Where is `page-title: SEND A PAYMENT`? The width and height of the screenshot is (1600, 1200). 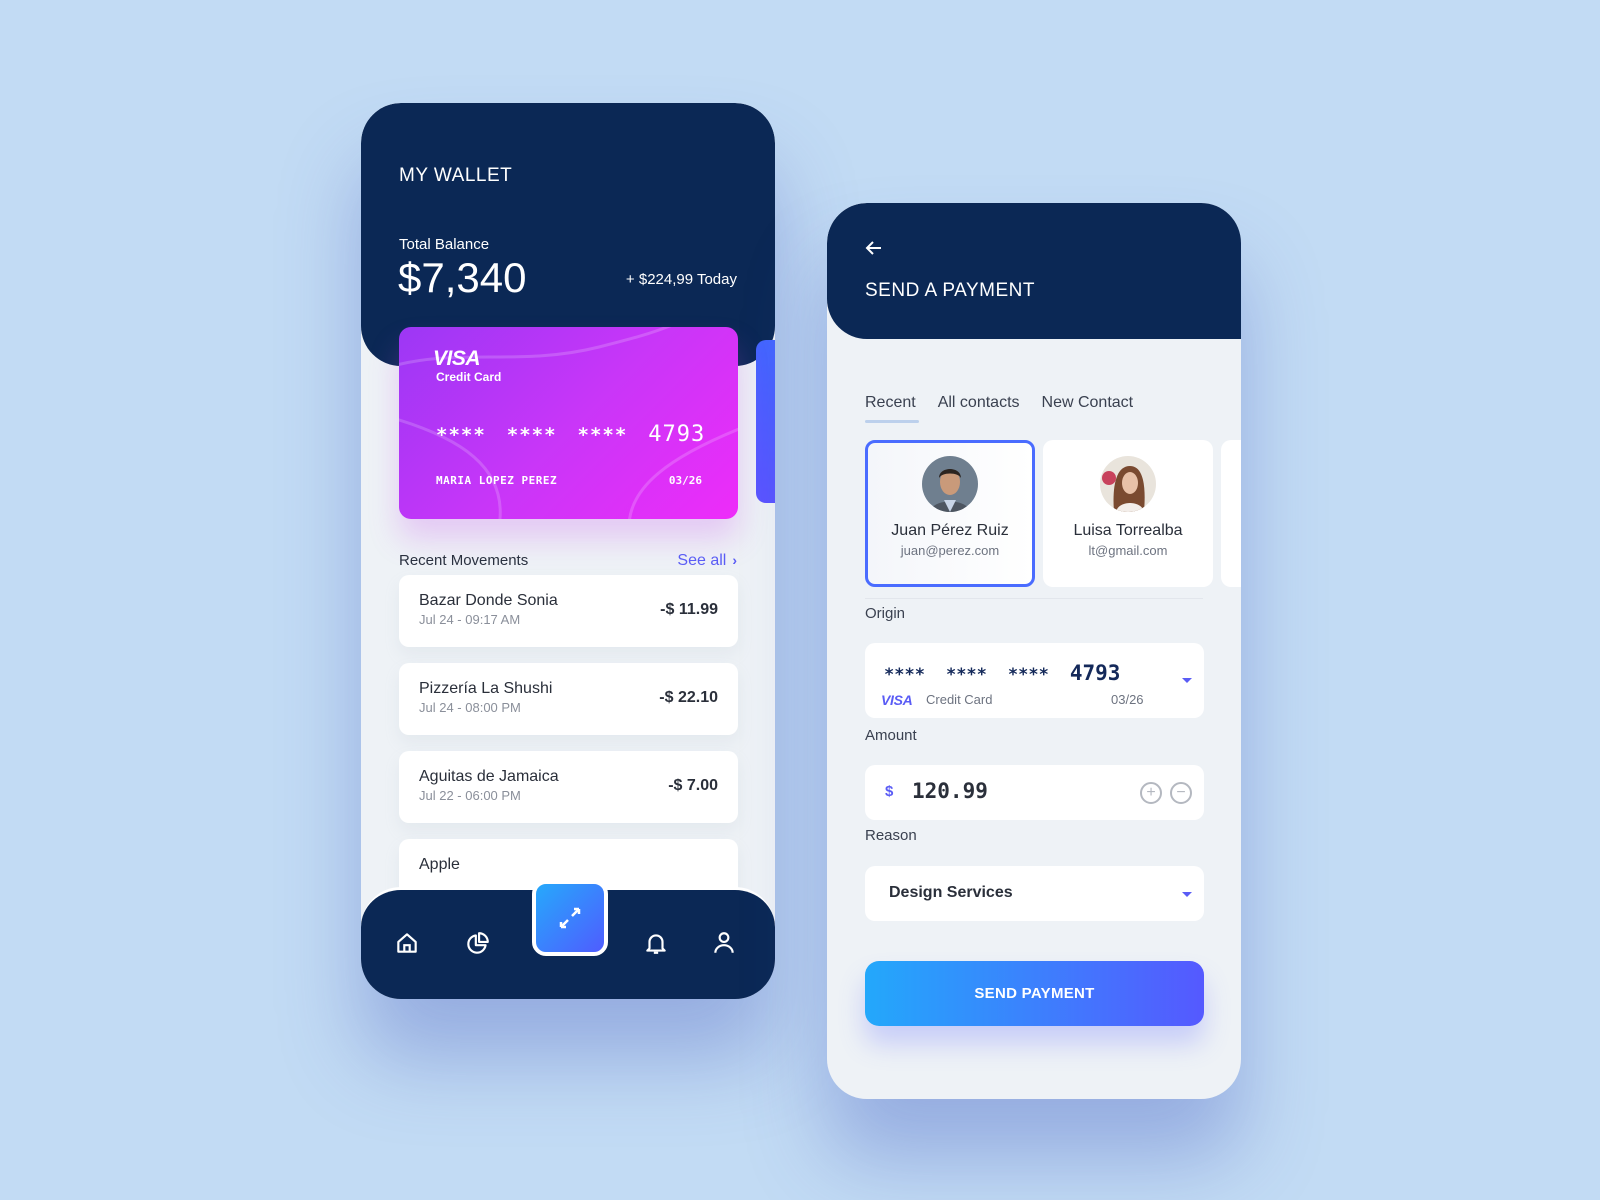 page-title: SEND A PAYMENT is located at coordinates (950, 290).